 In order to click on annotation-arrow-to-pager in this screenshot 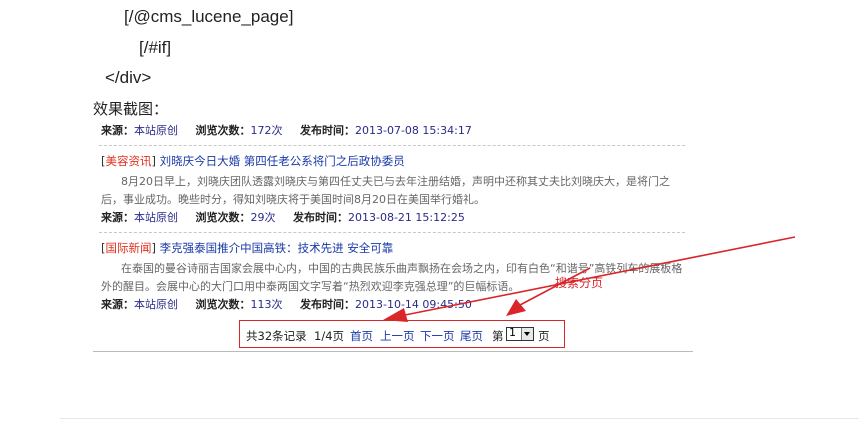, I will do `click(589, 279)`.